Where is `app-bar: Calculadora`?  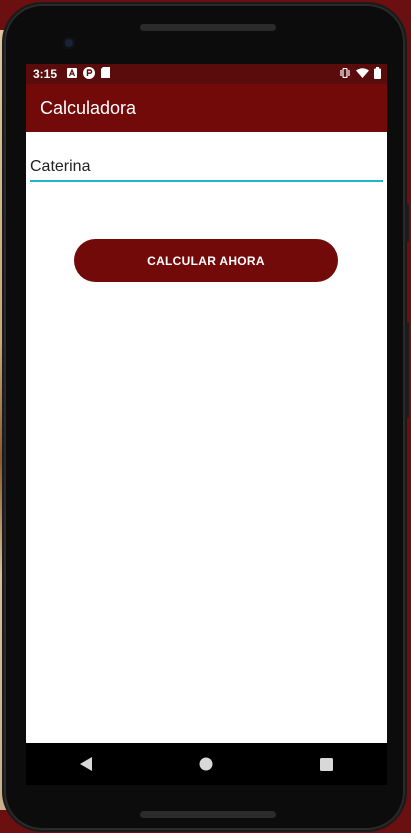
app-bar: Calculadora is located at coordinates (206, 108).